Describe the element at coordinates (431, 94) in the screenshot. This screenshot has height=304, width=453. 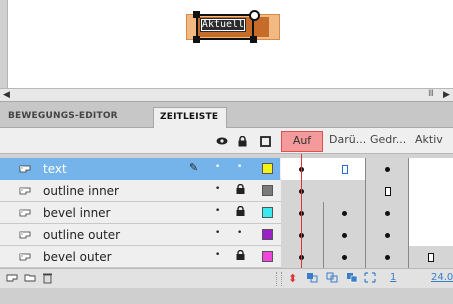
I see `scroll-grip-icon: III` at that location.